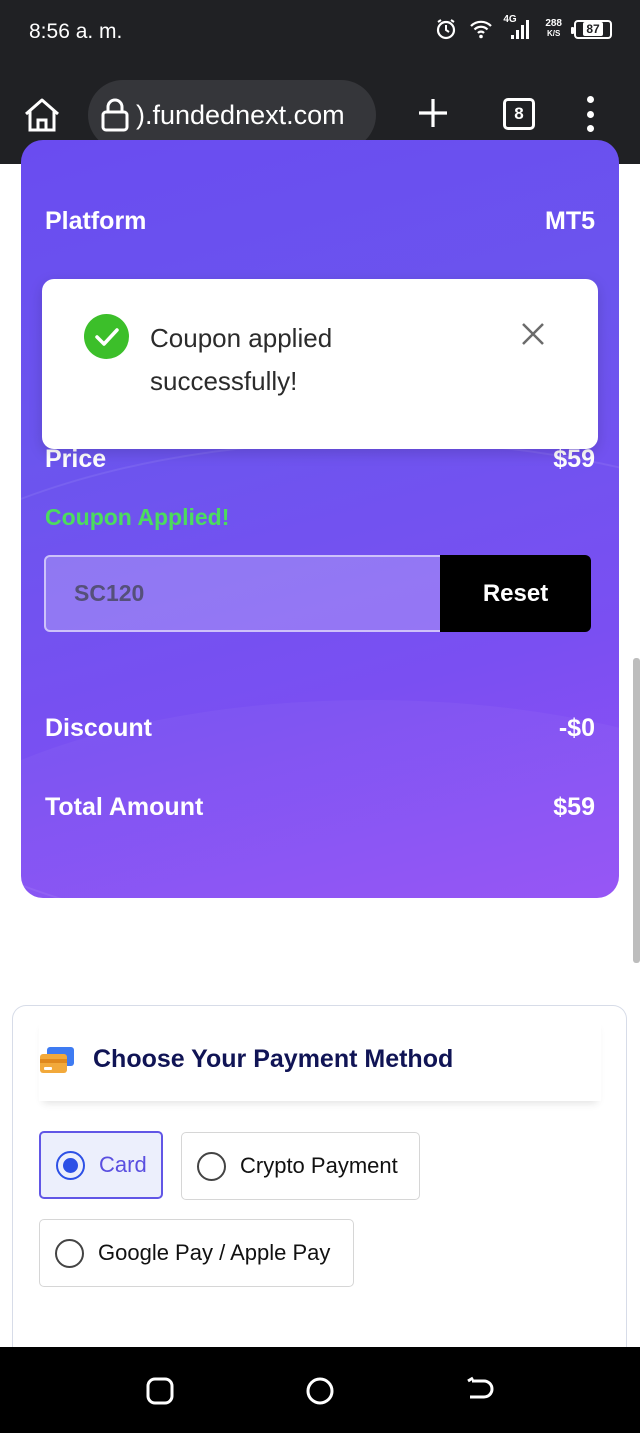 The width and height of the screenshot is (640, 1433). I want to click on total-value: $59, so click(574, 807).